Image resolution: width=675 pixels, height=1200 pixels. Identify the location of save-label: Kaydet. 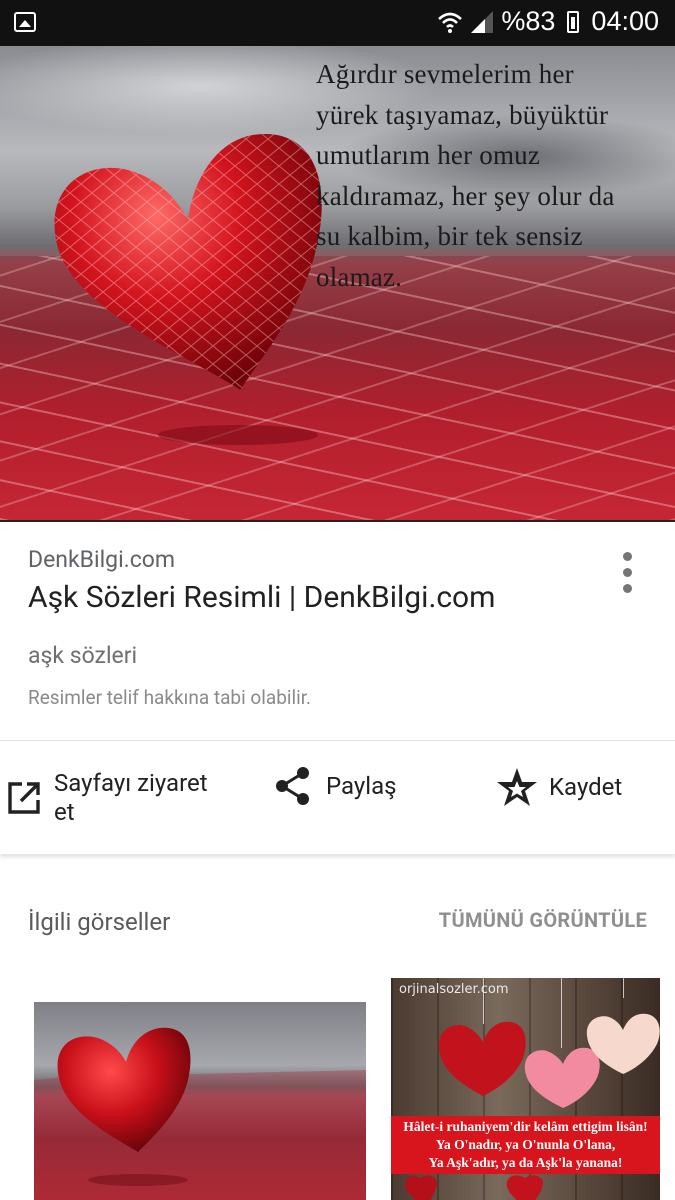
(586, 787).